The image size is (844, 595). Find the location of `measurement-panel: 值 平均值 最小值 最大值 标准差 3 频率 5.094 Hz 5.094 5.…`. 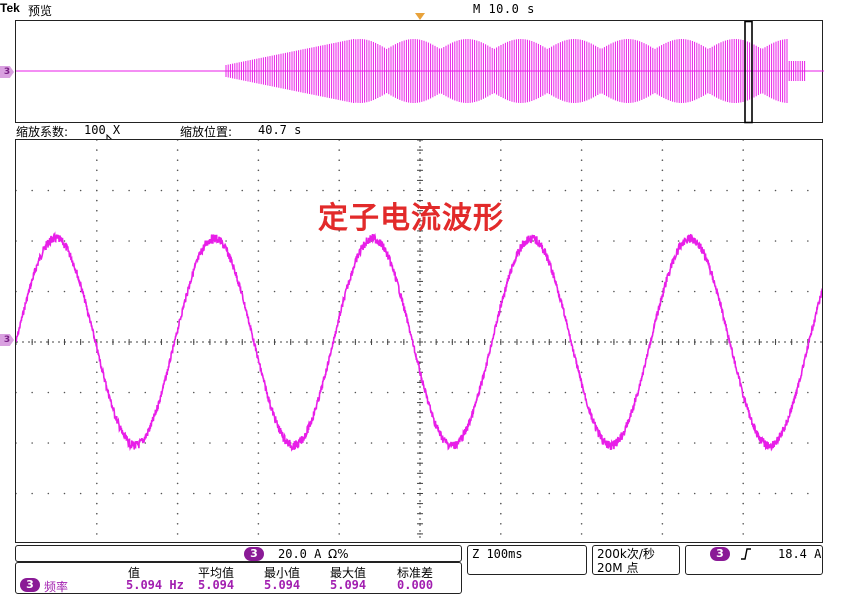

measurement-panel: 值 平均值 最小值 最大值 标准差 3 频率 5.094 Hz 5.094 5.… is located at coordinates (238, 578).